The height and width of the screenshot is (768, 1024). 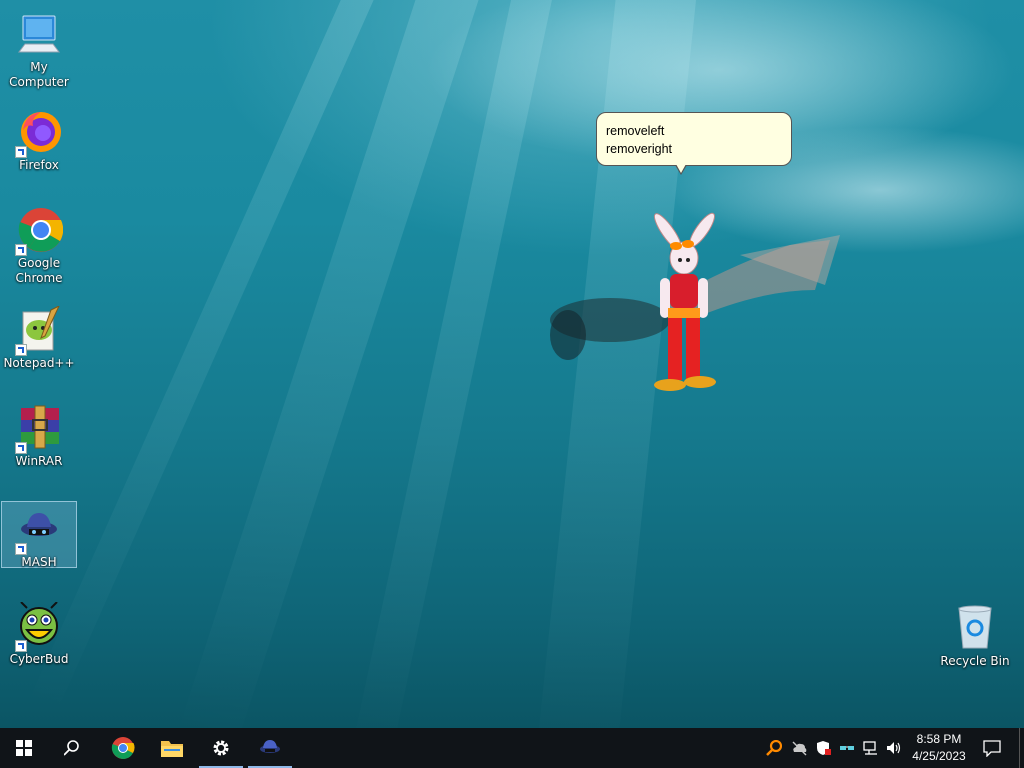 What do you see at coordinates (39, 74) in the screenshot?
I see `icon-label: My Computer` at bounding box center [39, 74].